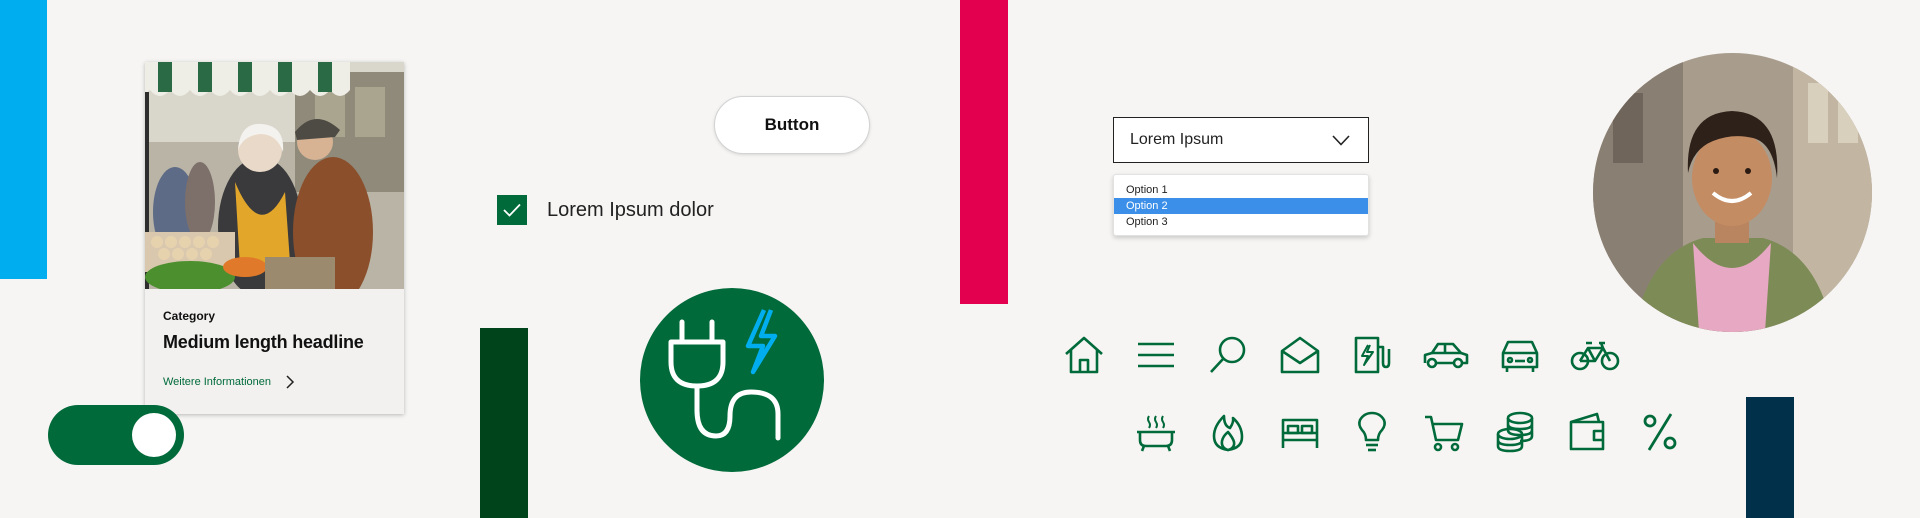 Image resolution: width=1920 pixels, height=518 pixels. Describe the element at coordinates (792, 125) in the screenshot. I see `primary-button: Button` at that location.